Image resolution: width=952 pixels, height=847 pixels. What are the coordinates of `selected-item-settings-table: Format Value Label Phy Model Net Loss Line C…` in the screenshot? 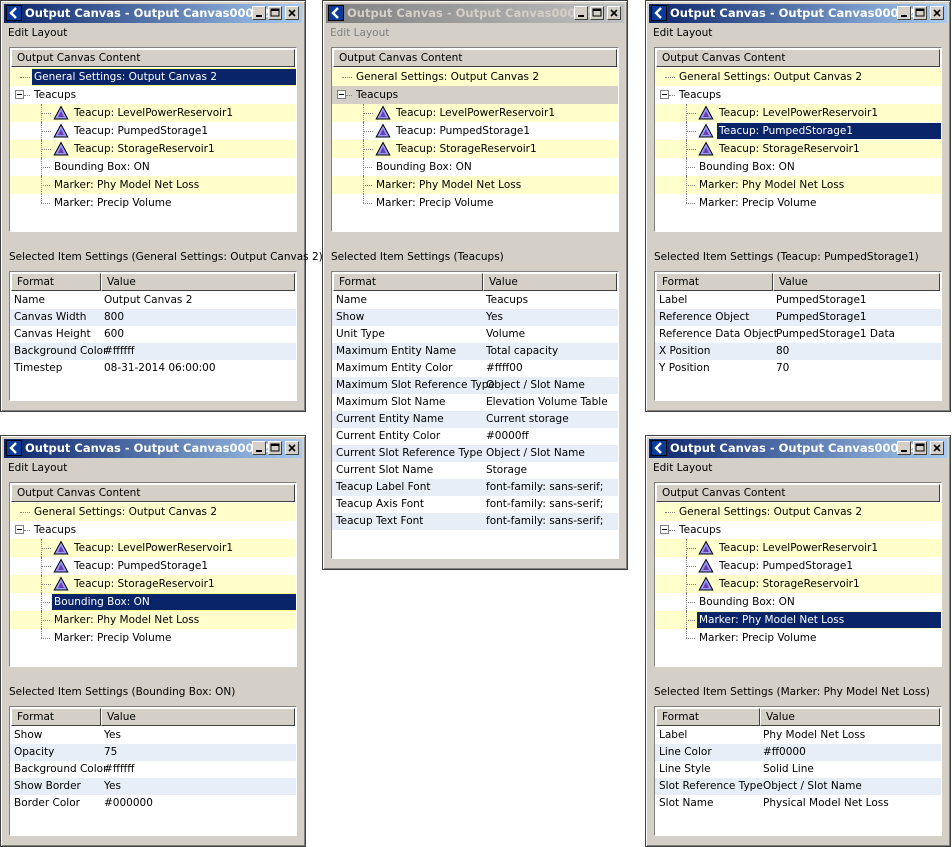 It's located at (798, 771).